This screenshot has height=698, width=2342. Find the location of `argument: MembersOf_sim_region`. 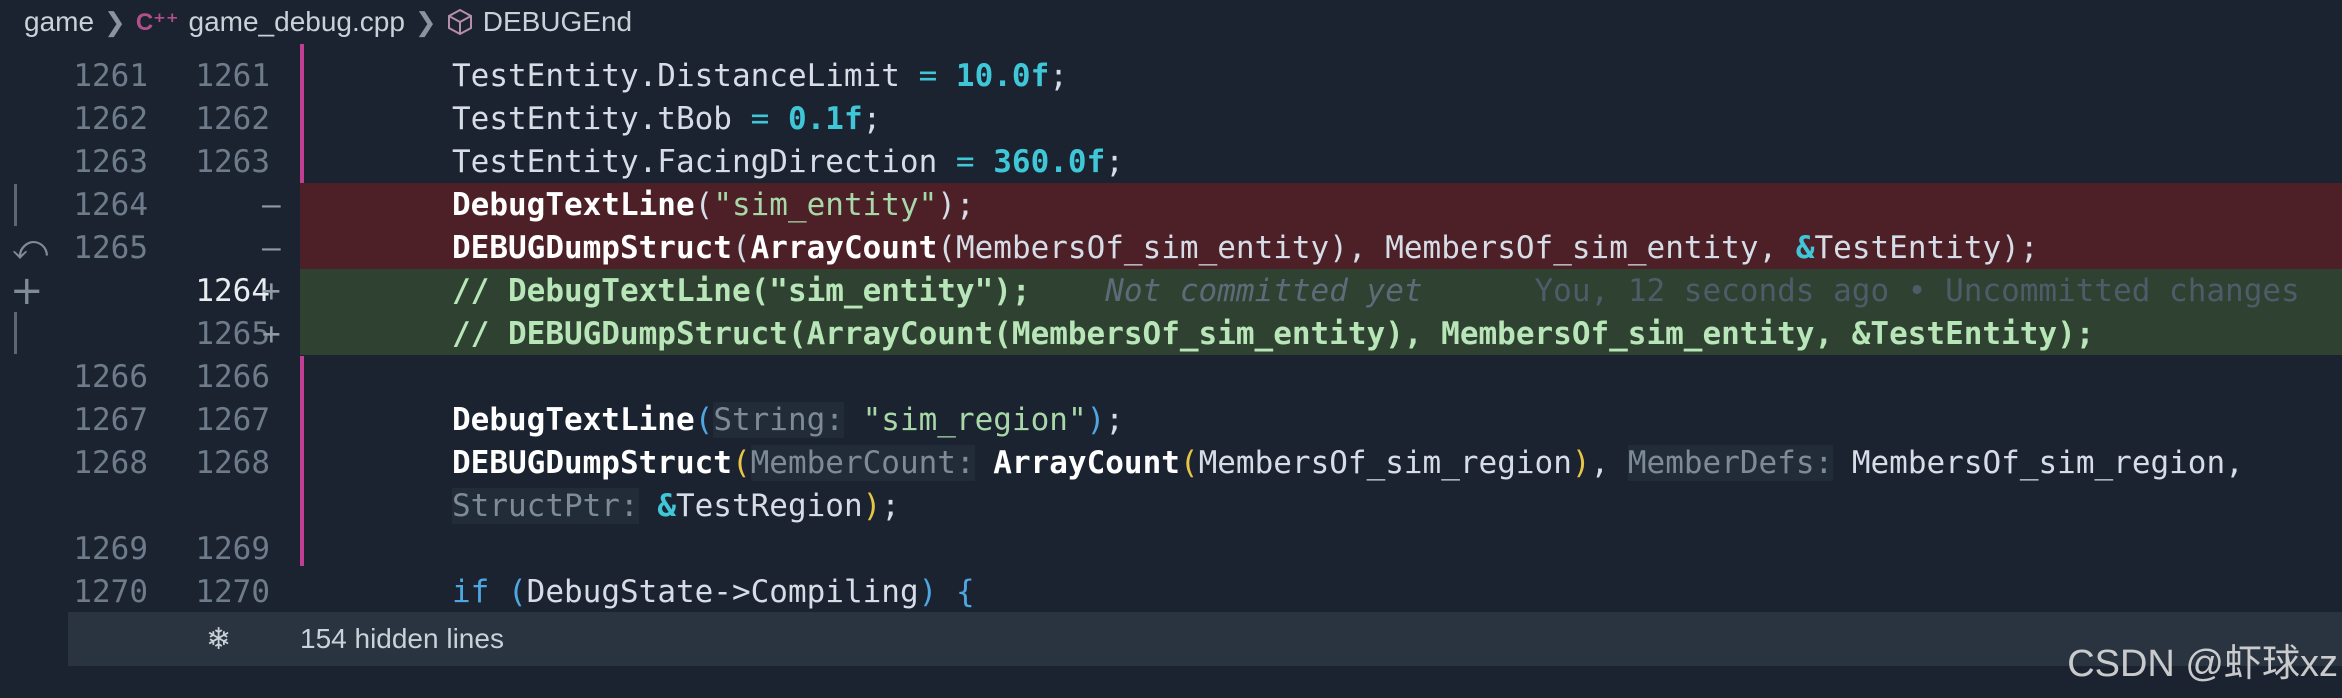

argument: MembersOf_sim_region is located at coordinates (1385, 462).